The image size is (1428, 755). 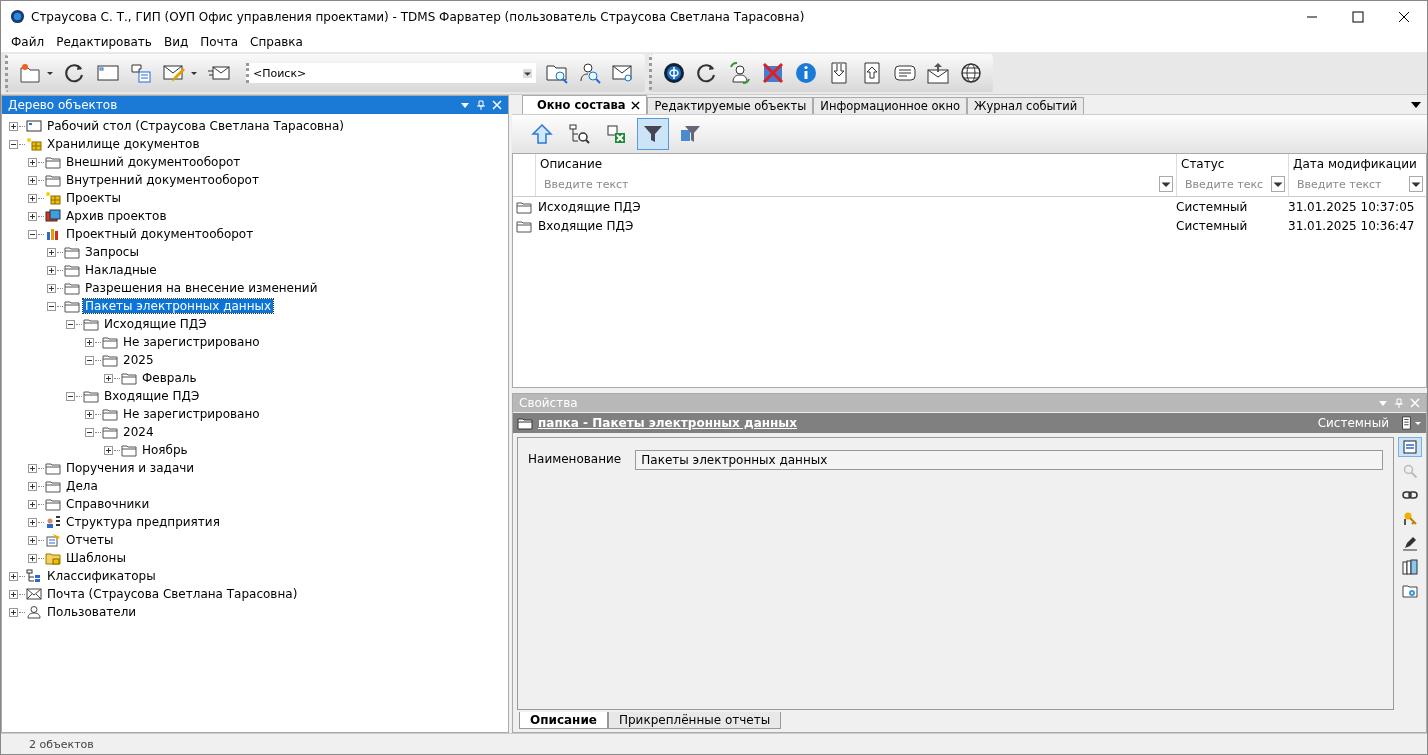 I want to click on column-header: Дата модификации, so click(x=1358, y=164).